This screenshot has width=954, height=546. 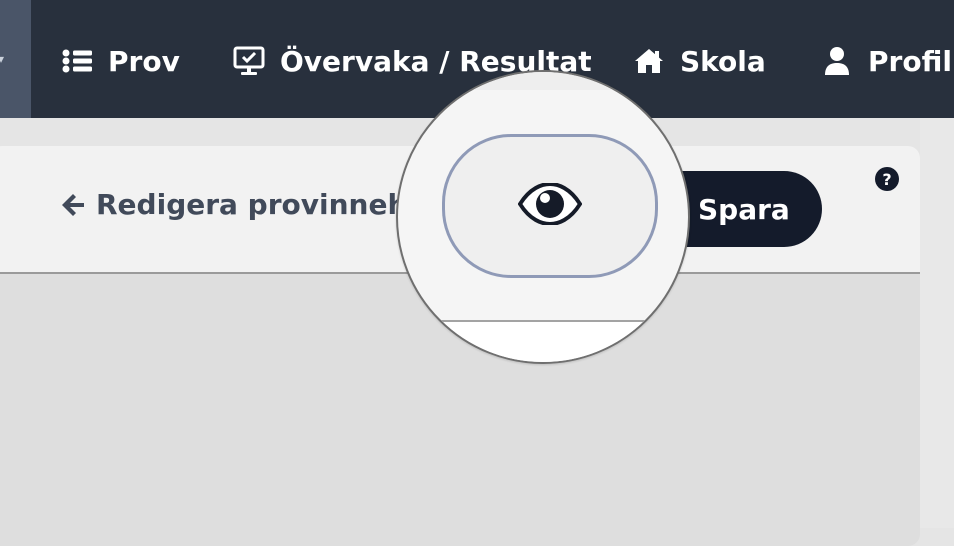 What do you see at coordinates (261, 204) in the screenshot?
I see `back-link-label: Redigera provinnehå` at bounding box center [261, 204].